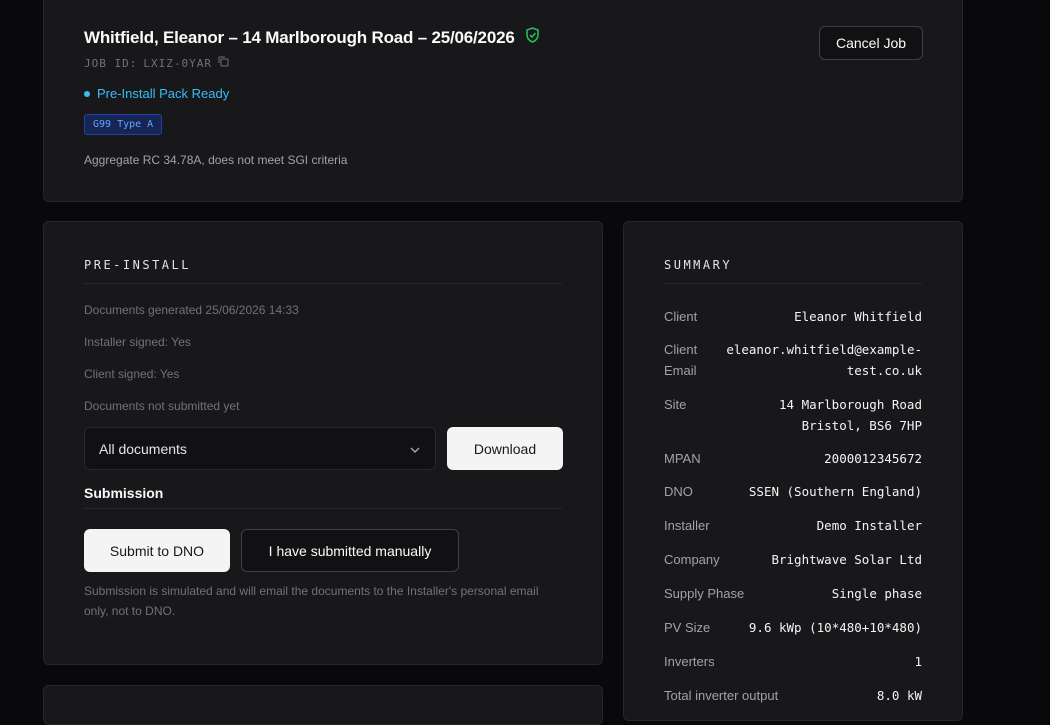 The image size is (1050, 725). I want to click on download-button: Download, so click(505, 448).